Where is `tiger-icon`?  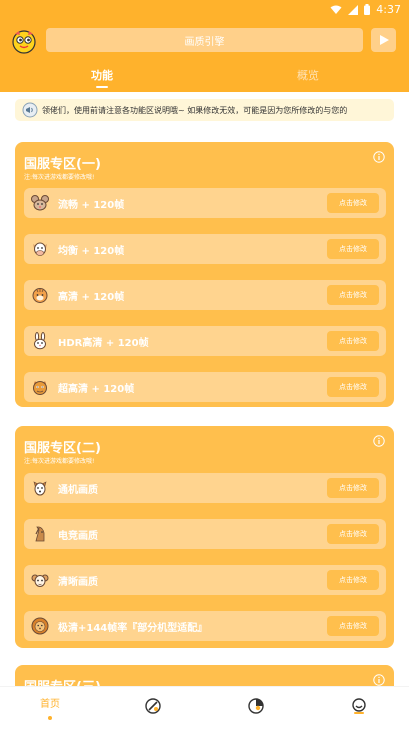
tiger-icon is located at coordinates (40, 295).